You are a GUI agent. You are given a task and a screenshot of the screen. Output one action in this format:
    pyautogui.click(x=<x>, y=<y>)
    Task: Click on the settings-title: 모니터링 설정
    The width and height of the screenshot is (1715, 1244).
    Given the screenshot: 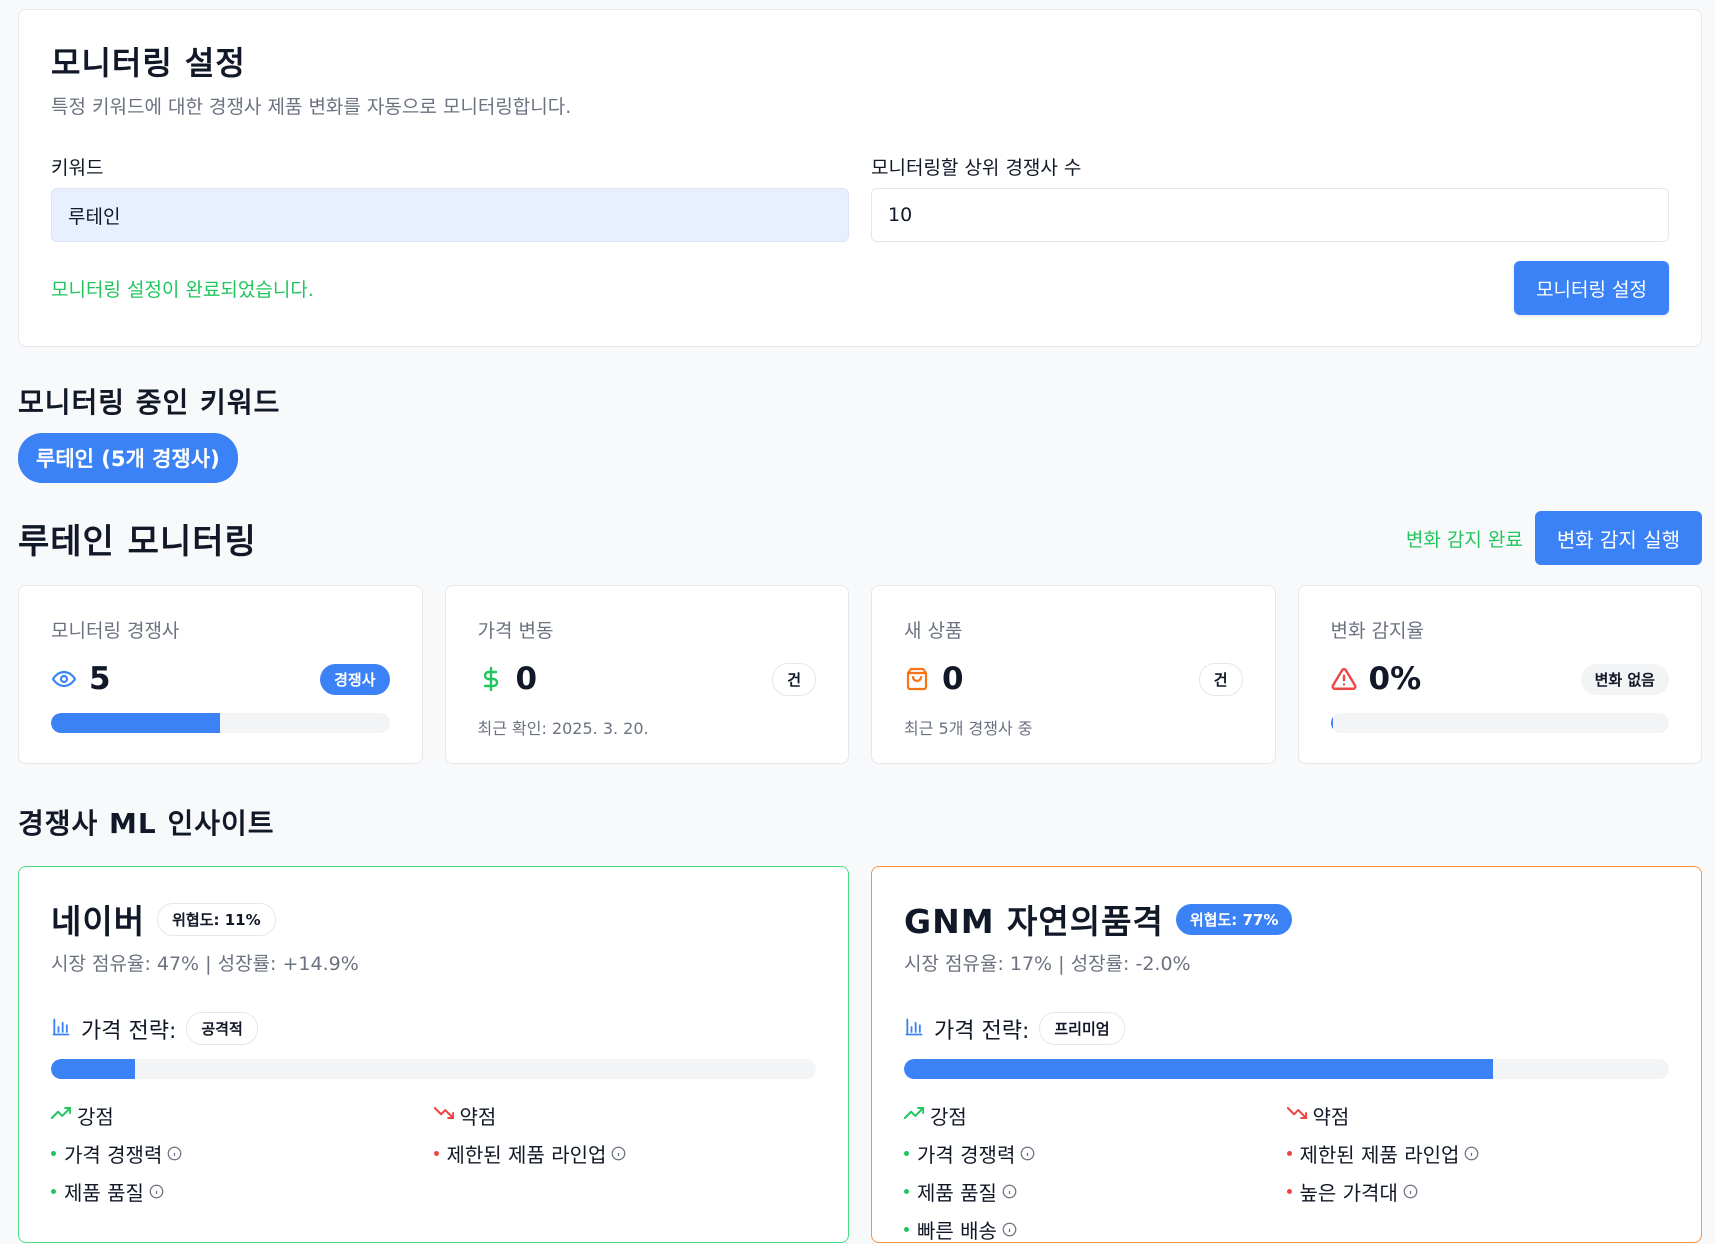 What is the action you would take?
    pyautogui.click(x=148, y=63)
    